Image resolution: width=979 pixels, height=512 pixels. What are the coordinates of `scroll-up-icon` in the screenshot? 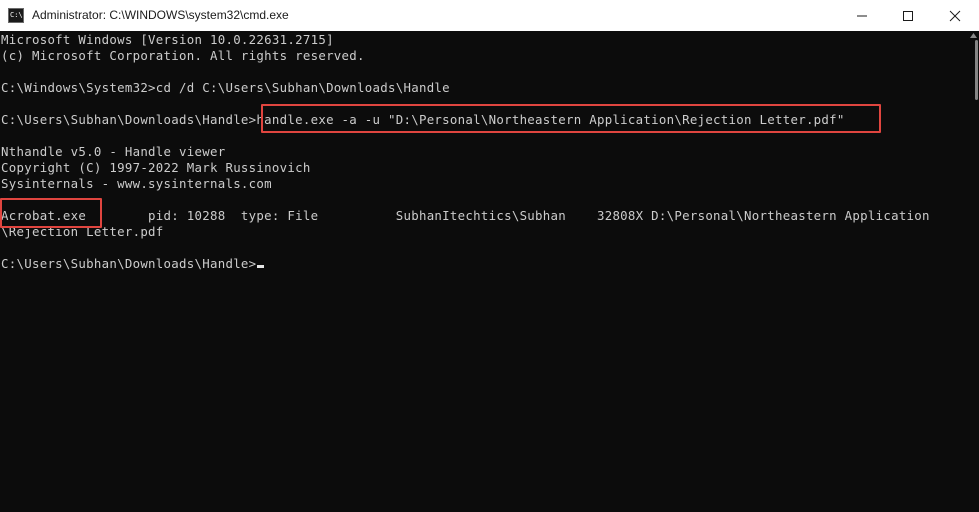 It's located at (973, 35).